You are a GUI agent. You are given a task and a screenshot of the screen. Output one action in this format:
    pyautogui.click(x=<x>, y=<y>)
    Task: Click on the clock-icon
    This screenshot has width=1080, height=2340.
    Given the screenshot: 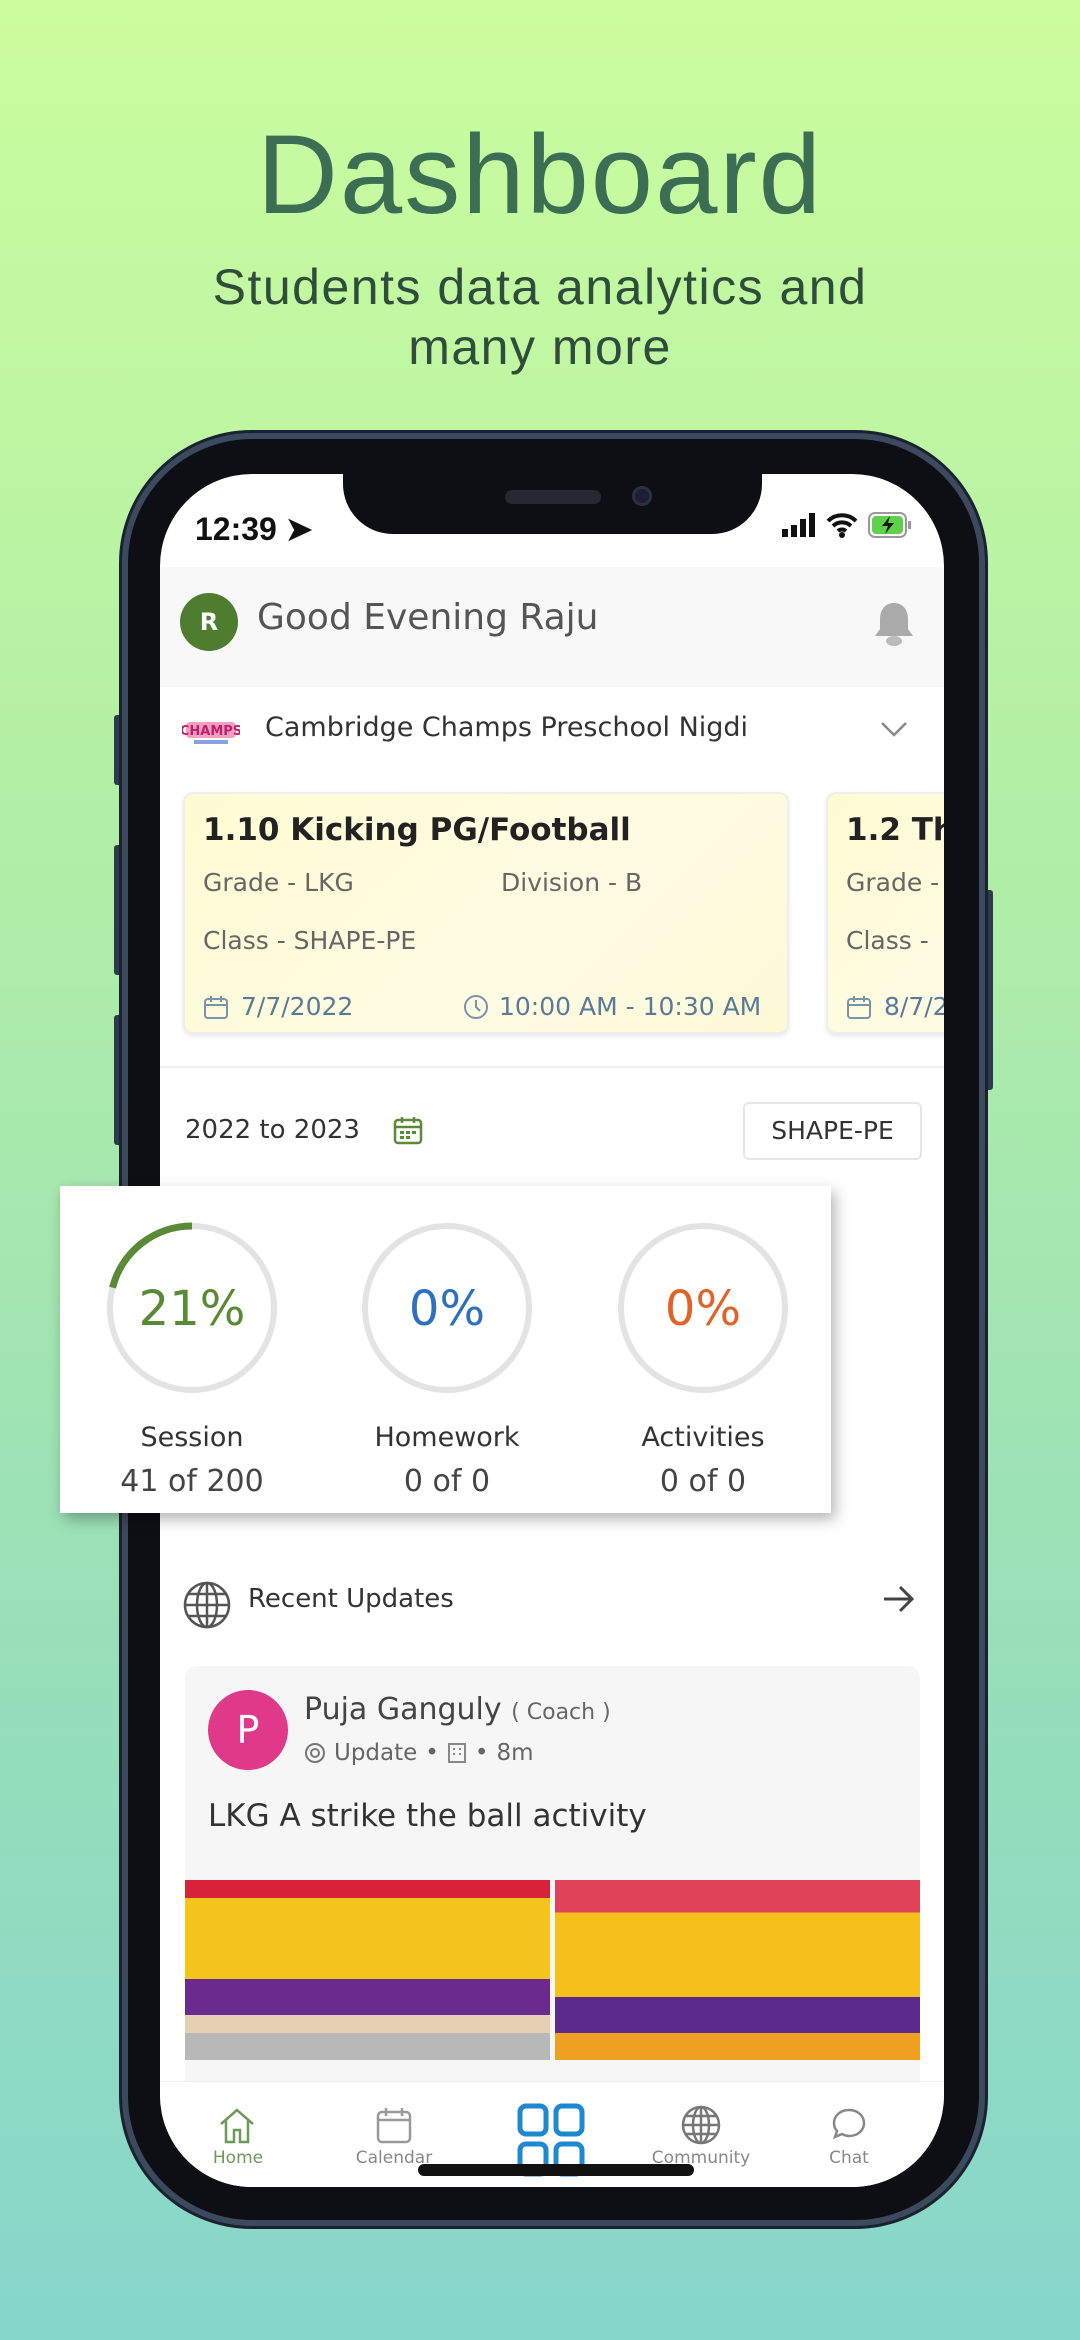 What is the action you would take?
    pyautogui.click(x=476, y=1007)
    